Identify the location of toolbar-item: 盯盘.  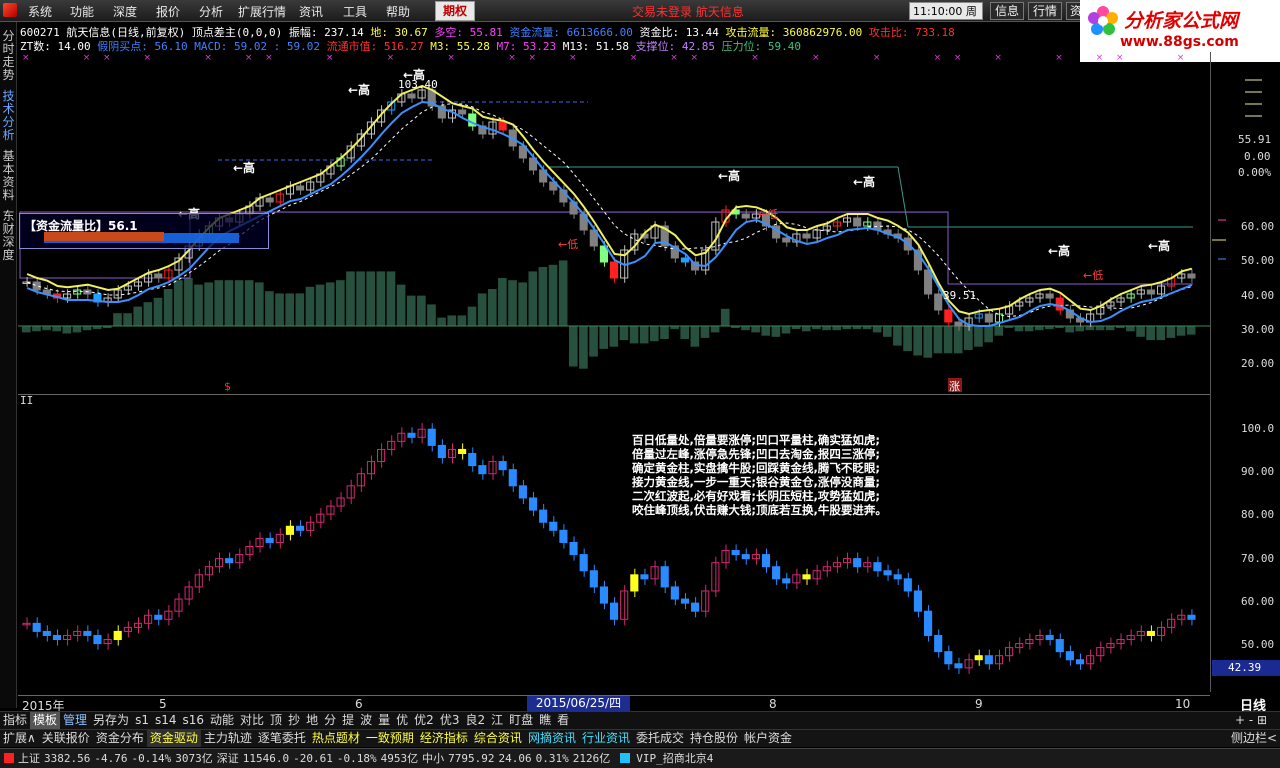
(521, 720).